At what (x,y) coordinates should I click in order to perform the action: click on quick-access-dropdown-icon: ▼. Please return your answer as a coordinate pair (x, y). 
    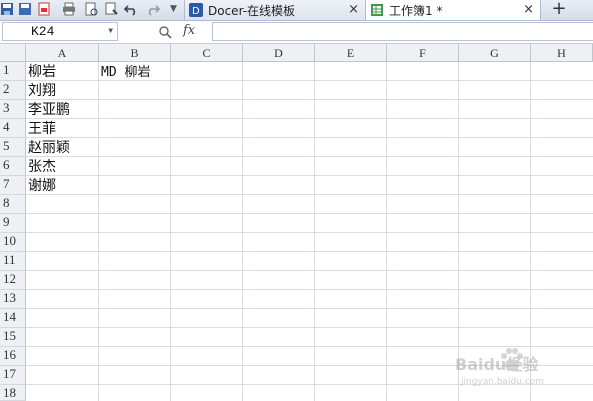
    Looking at the image, I should click on (177, 11).